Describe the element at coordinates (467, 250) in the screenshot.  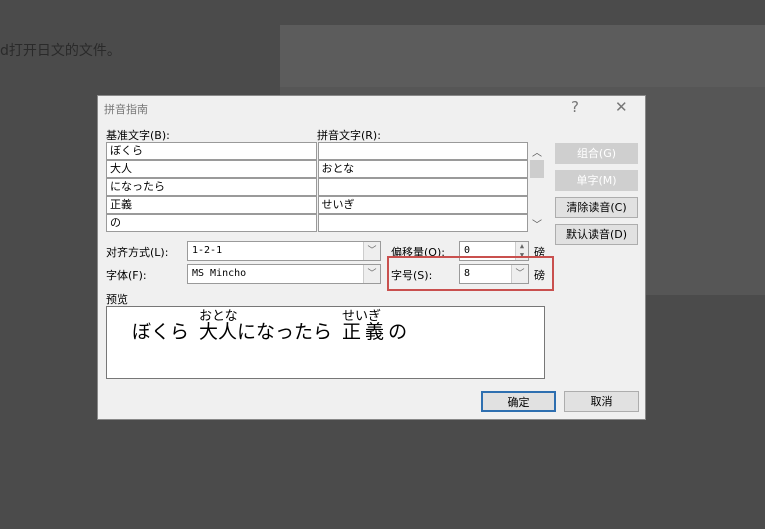
I see `offset-value: 0` at that location.